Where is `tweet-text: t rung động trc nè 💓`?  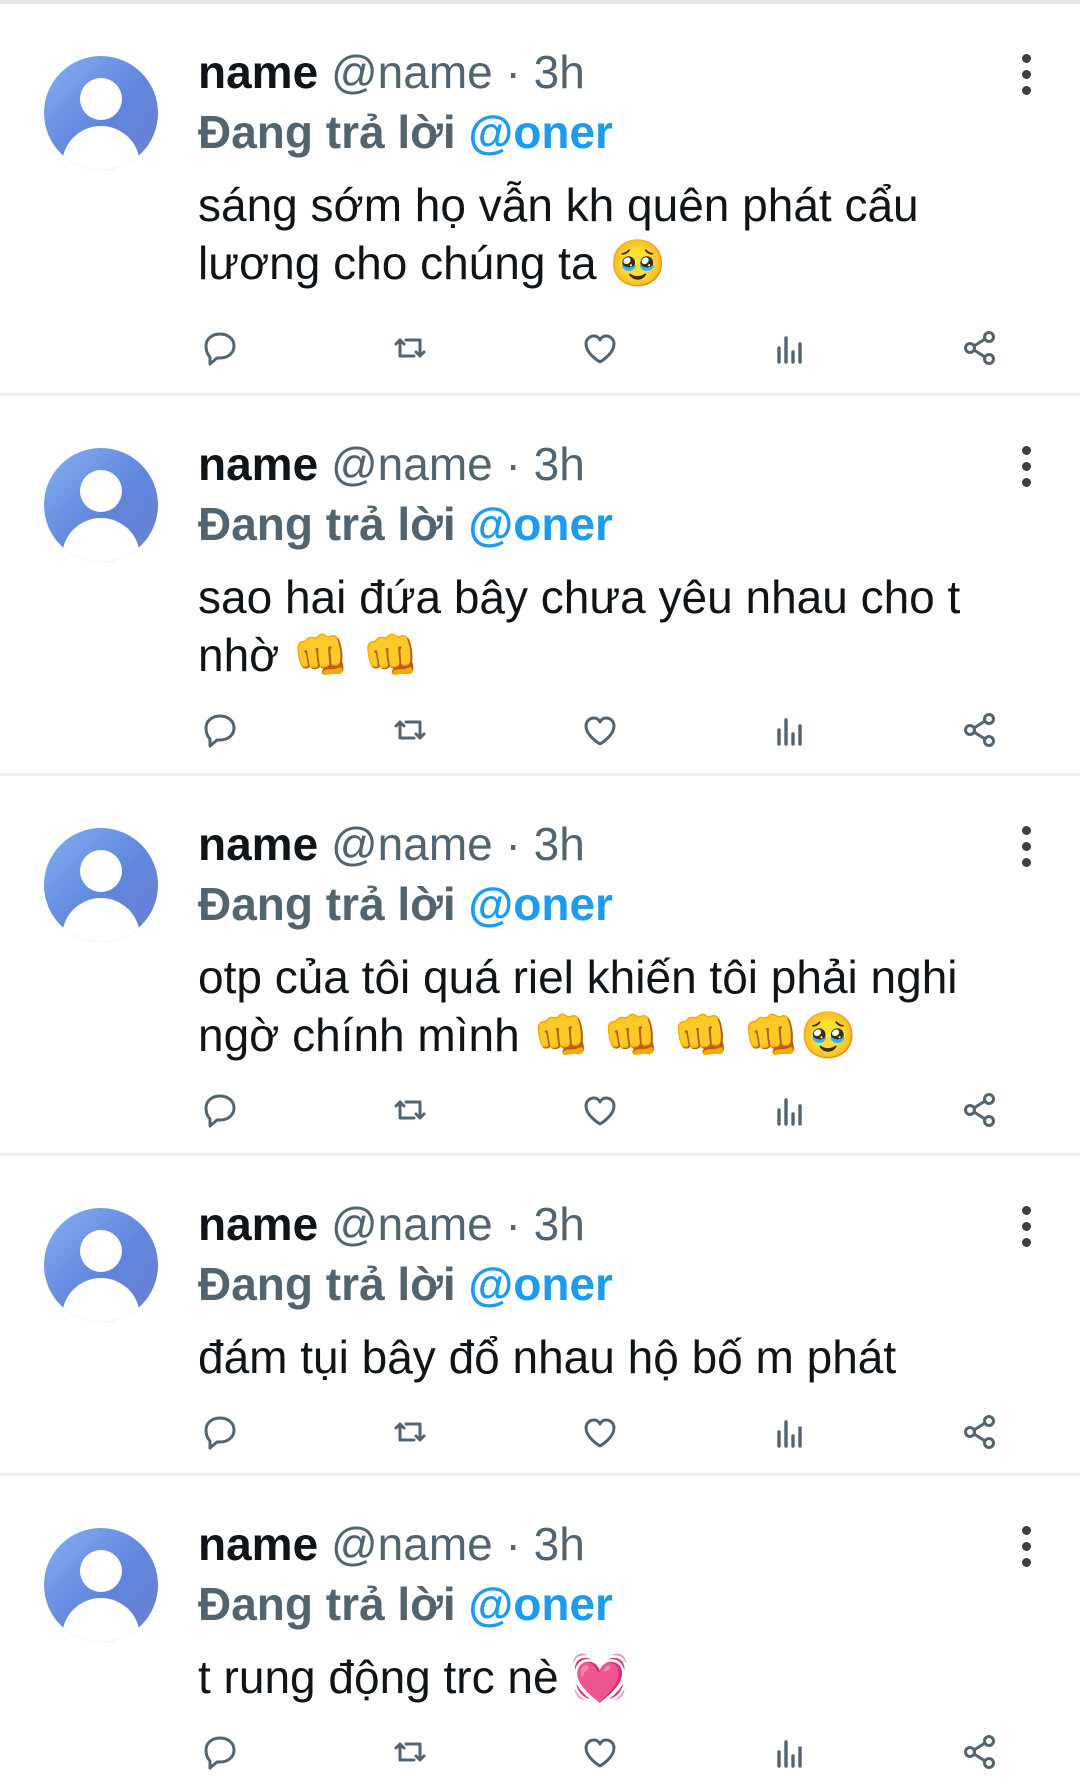 tweet-text: t rung động trc nè 💓 is located at coordinates (413, 1677).